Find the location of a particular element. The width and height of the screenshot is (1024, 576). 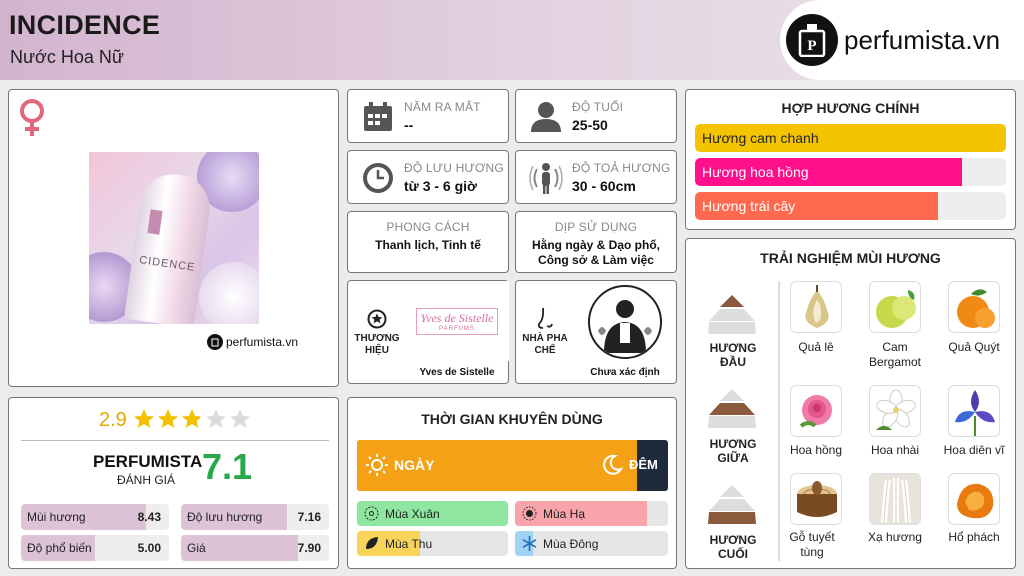

perfumista-brand: PERFUMISTA is located at coordinates (148, 461).